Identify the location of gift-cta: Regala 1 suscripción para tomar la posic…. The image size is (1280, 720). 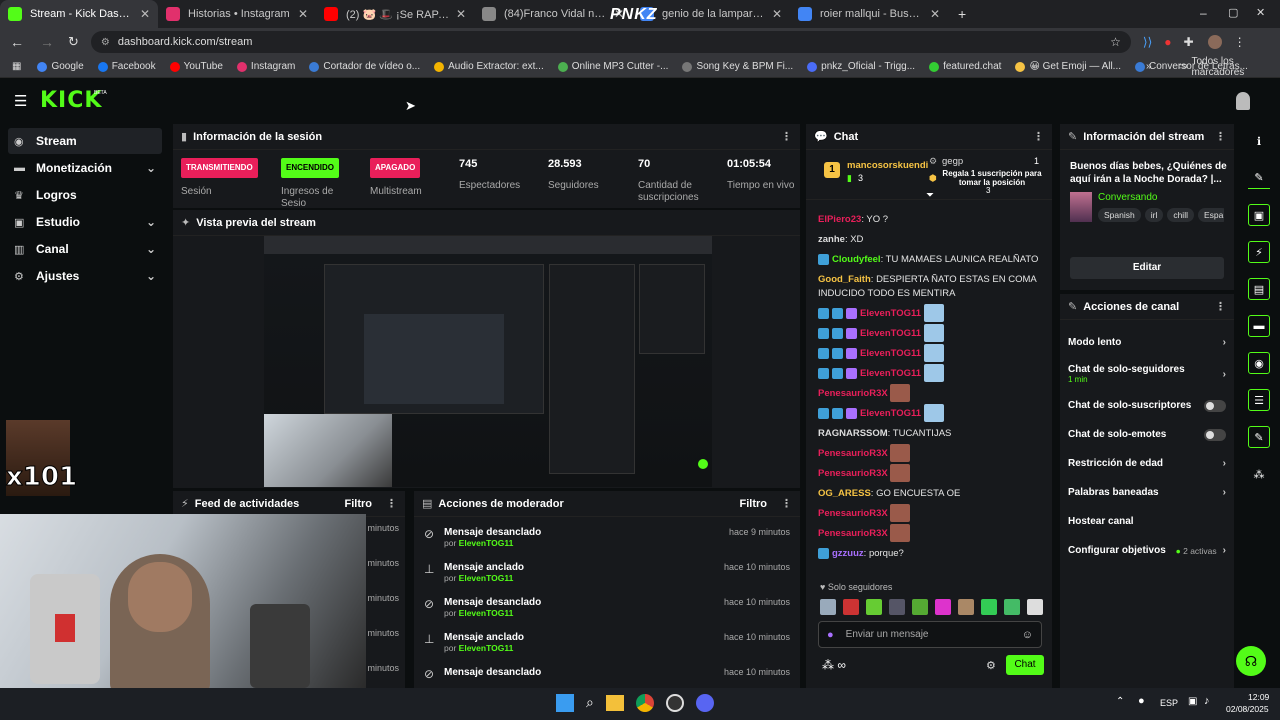
(992, 178).